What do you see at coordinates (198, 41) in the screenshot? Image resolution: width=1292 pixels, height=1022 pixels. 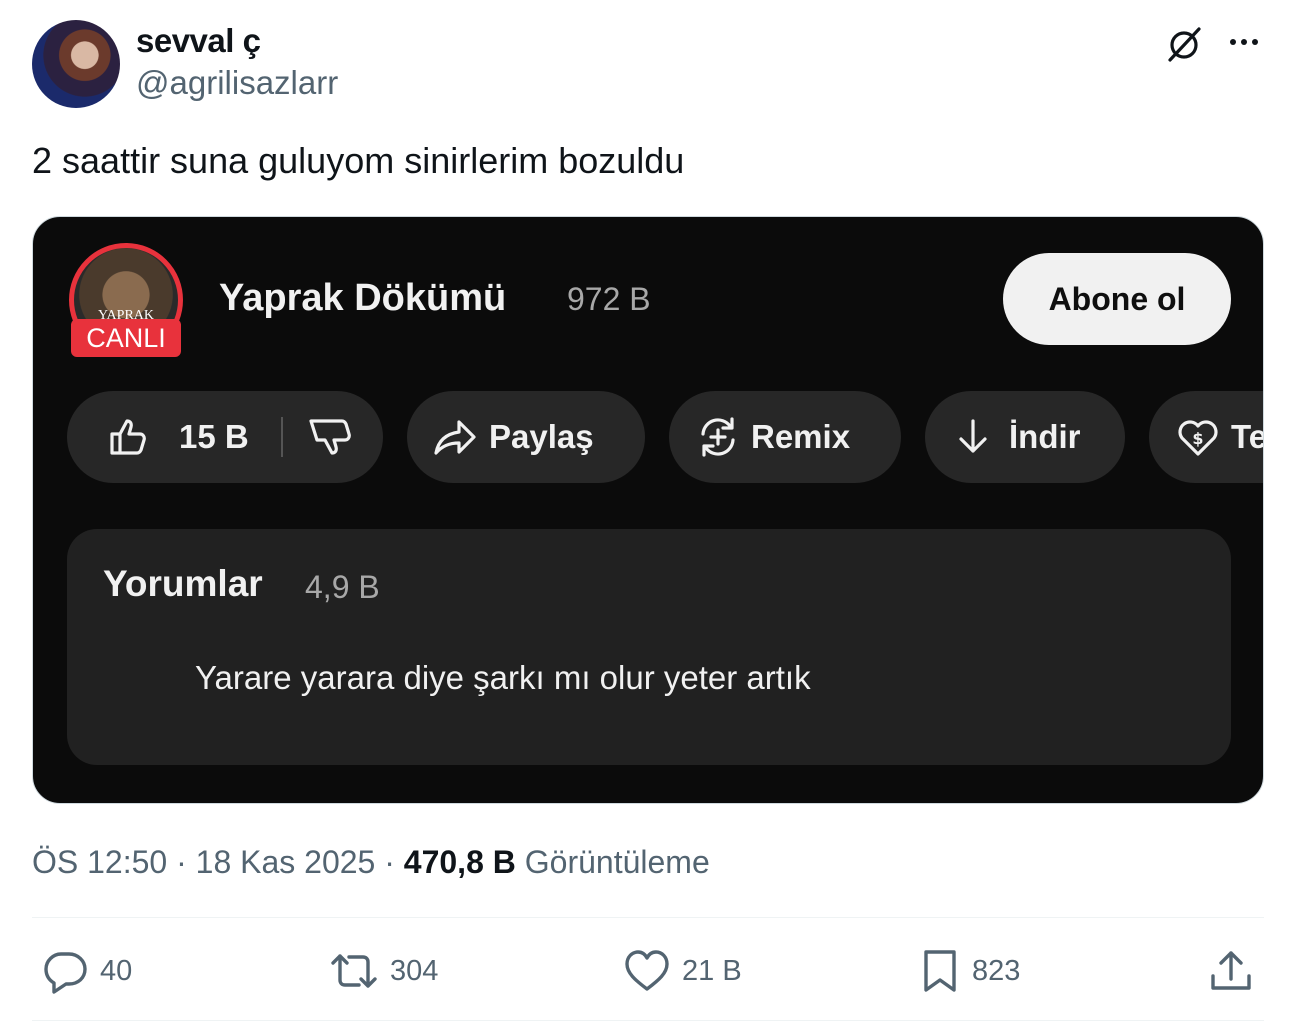 I see `author-display-name: sevval ç` at bounding box center [198, 41].